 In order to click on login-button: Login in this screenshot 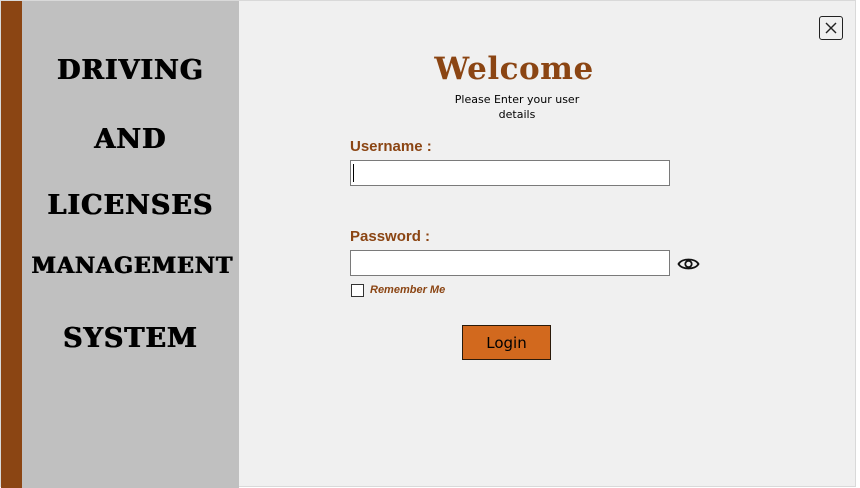, I will do `click(506, 342)`.